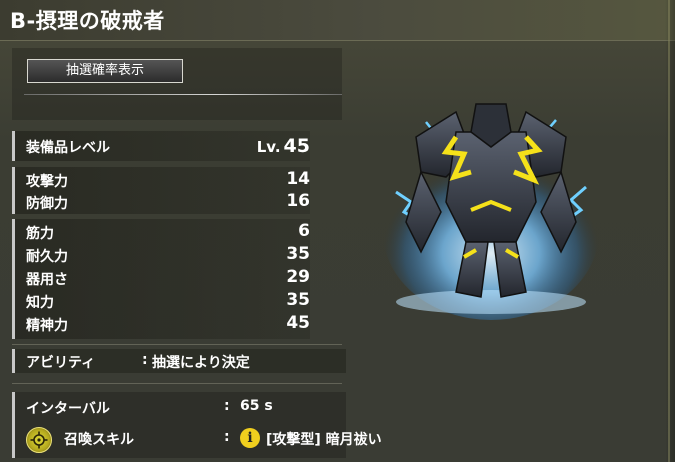 The image size is (675, 462). I want to click on stat-value: 29, so click(298, 277).